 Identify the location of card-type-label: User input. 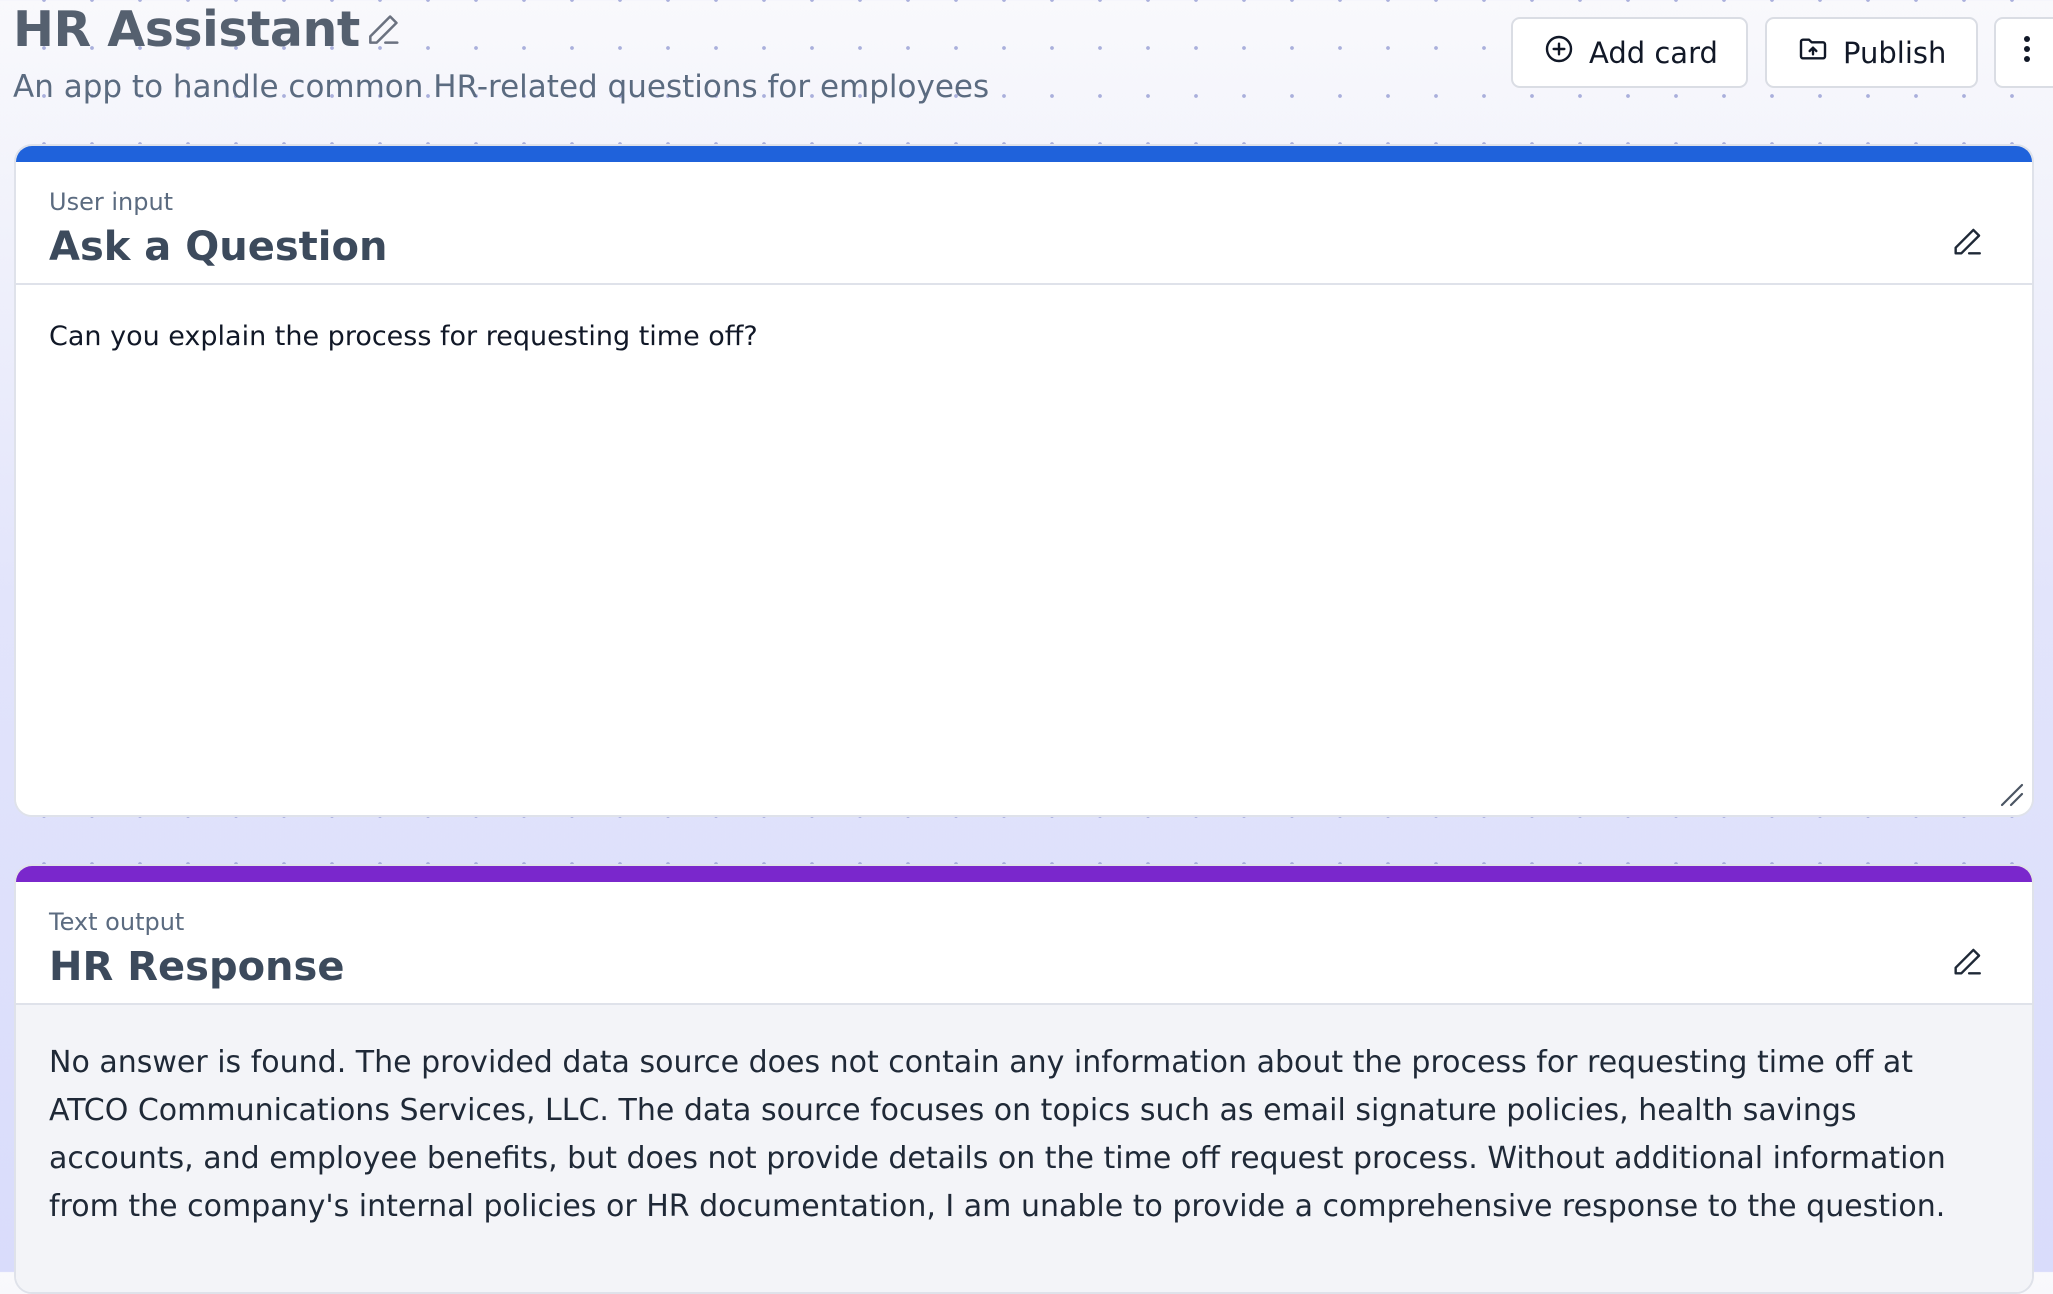
(111, 202).